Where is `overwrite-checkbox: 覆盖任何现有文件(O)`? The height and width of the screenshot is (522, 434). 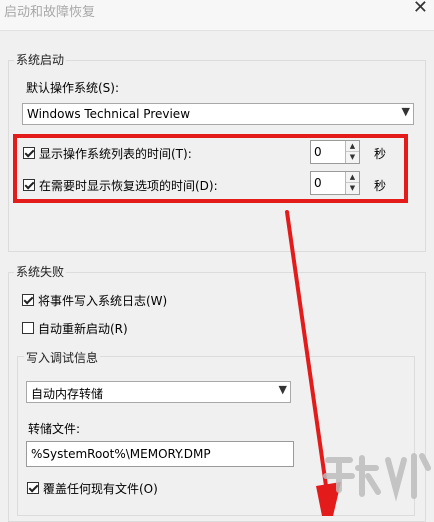
overwrite-checkbox: 覆盖任何现有文件(O) is located at coordinates (92, 488).